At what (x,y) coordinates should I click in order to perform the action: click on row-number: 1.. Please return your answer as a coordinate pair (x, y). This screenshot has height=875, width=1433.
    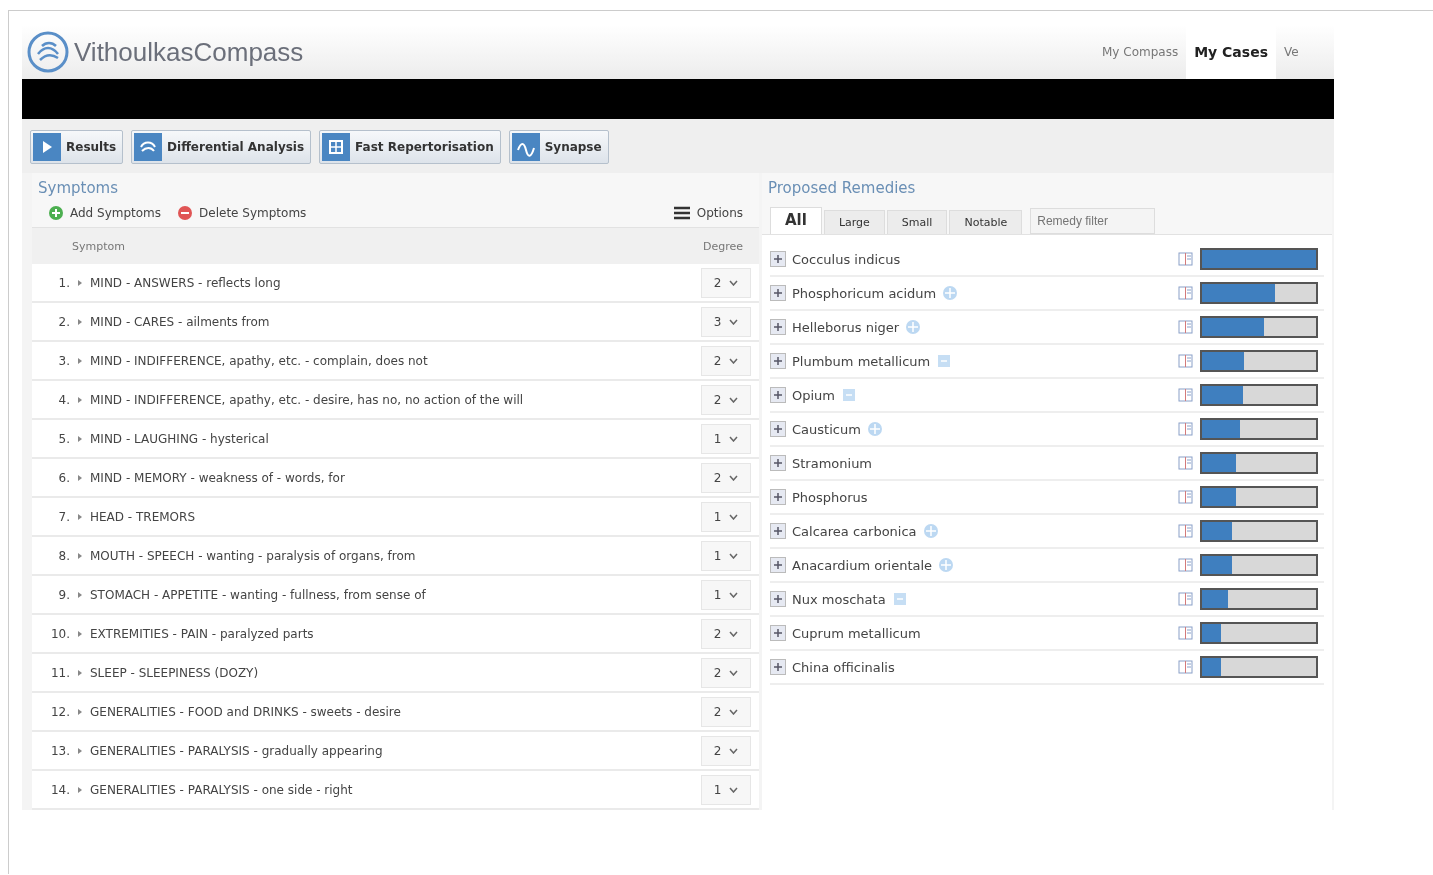
    Looking at the image, I should click on (63, 282).